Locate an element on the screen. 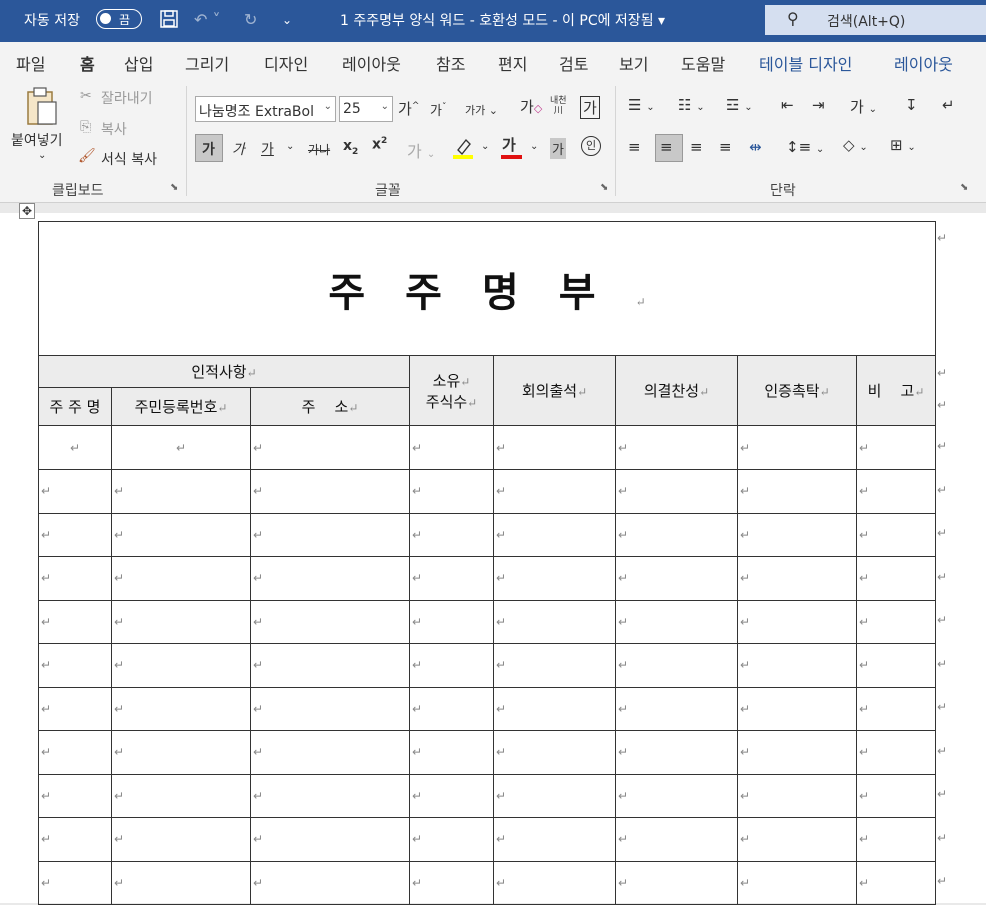 This screenshot has width=986, height=905. align-center-icon: ≡ is located at coordinates (666, 147).